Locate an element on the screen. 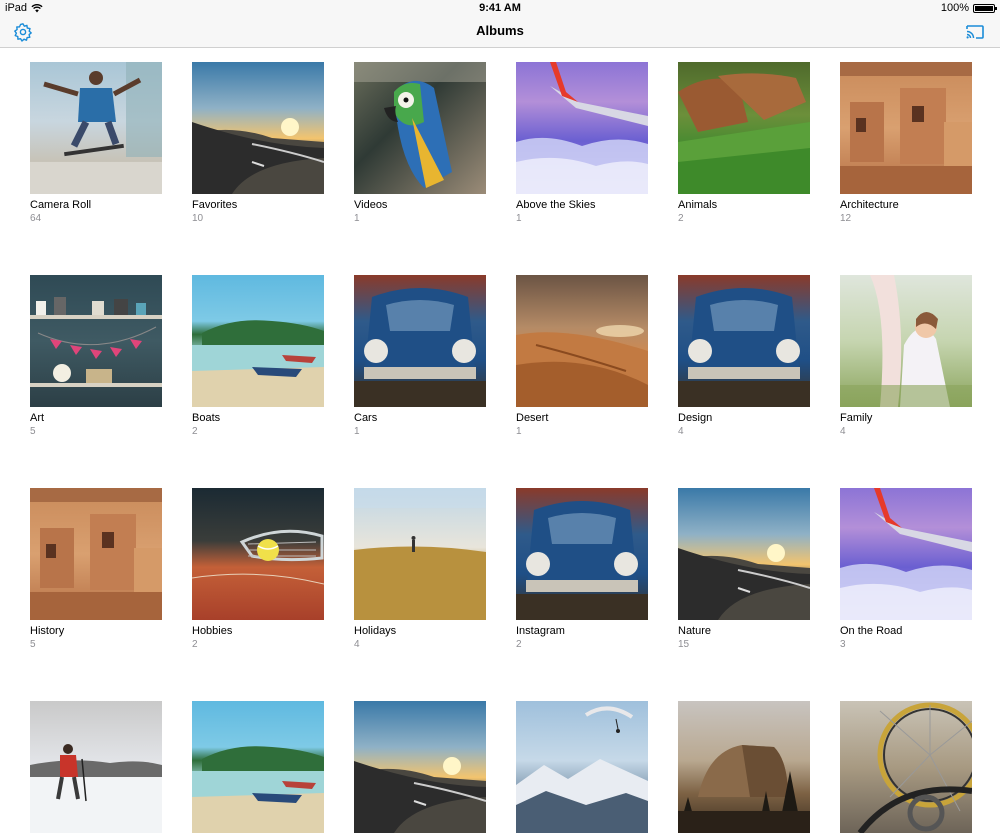 This screenshot has width=1000, height=840. album-title: Holidays is located at coordinates (375, 631).